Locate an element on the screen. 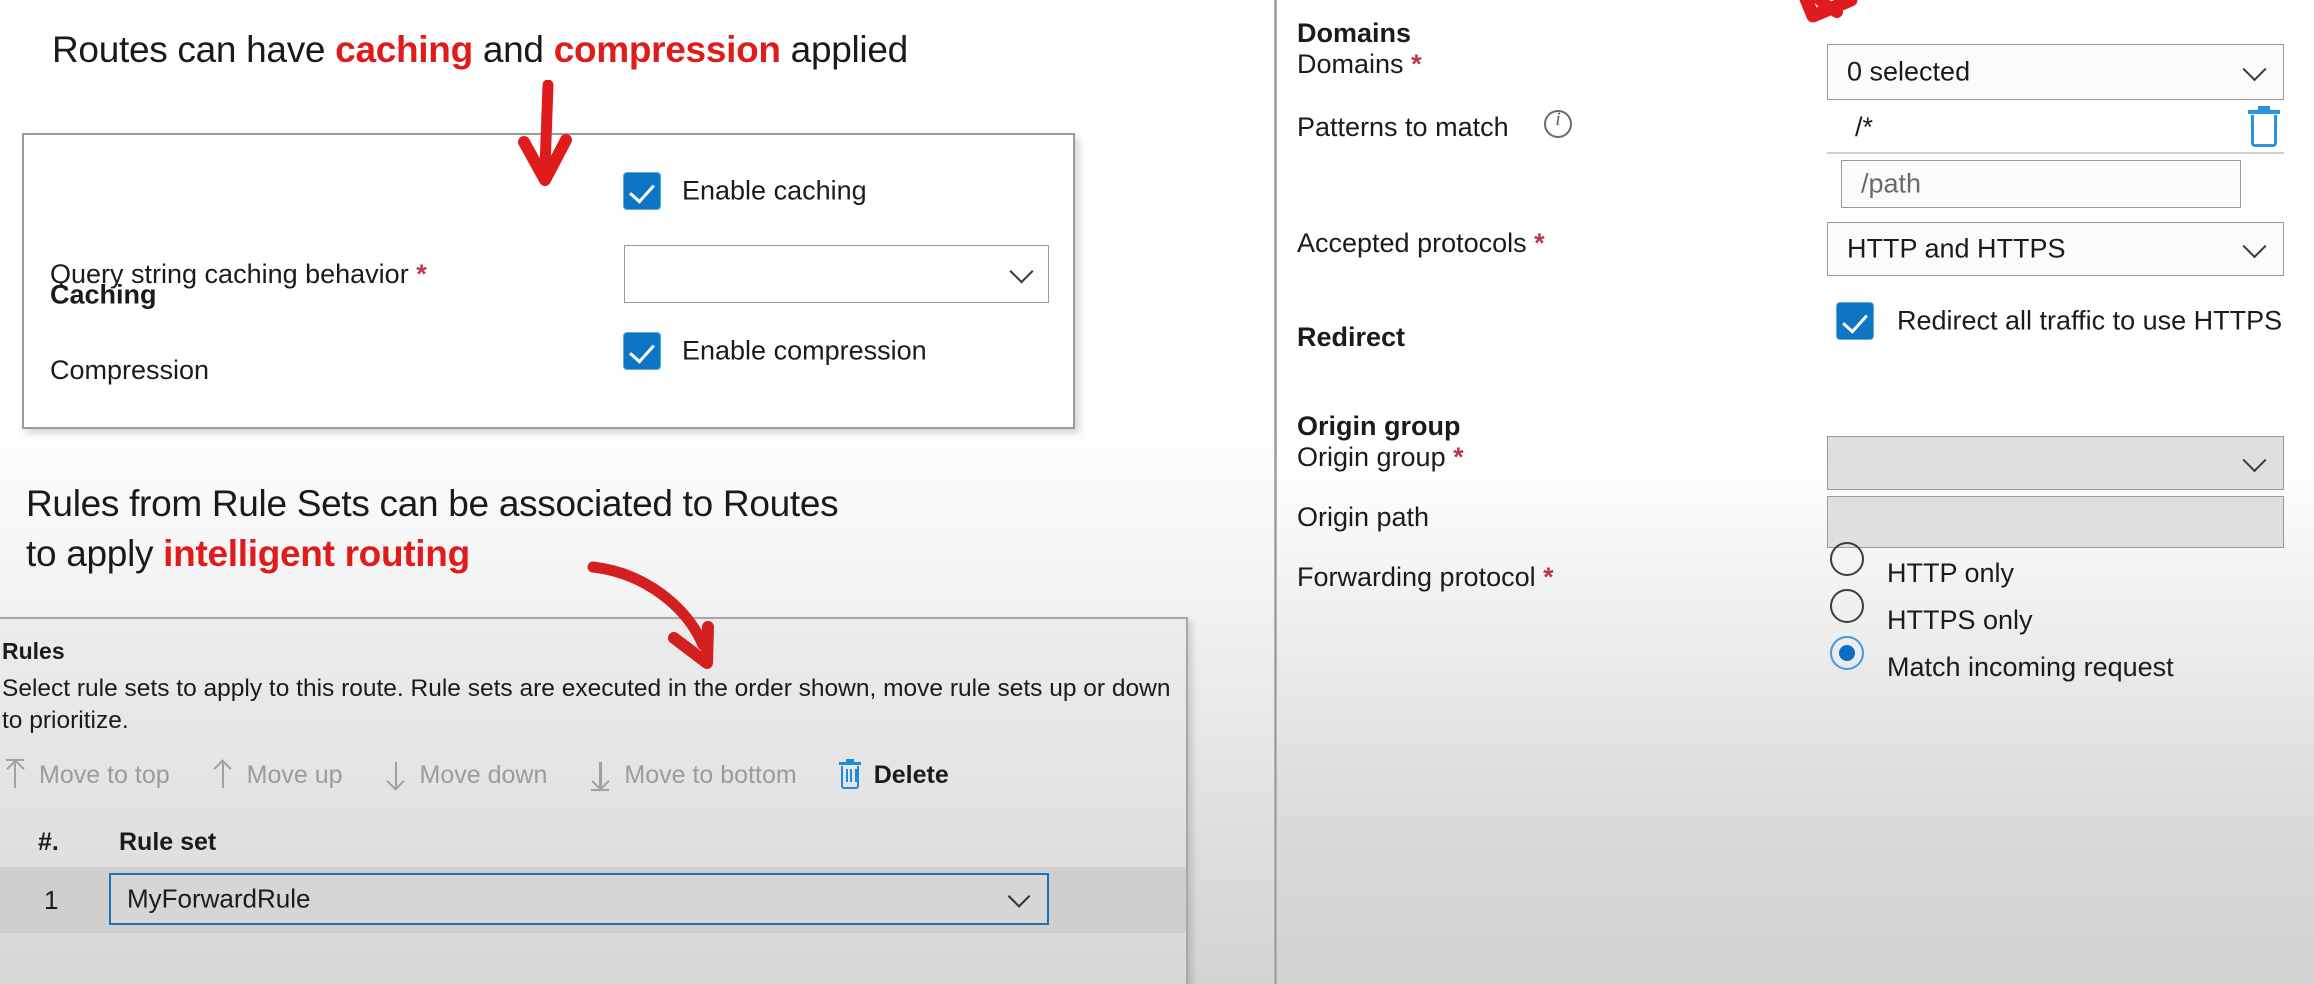 The image size is (2314, 984). enable-caching-checkbox is located at coordinates (642, 191).